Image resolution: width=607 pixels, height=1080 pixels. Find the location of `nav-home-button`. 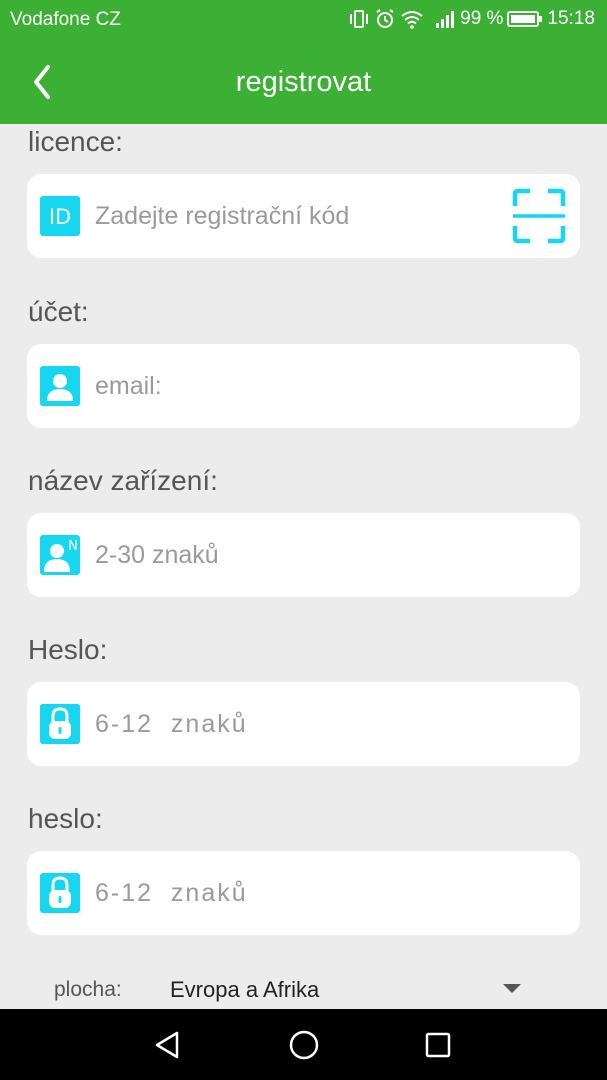

nav-home-button is located at coordinates (304, 1045).